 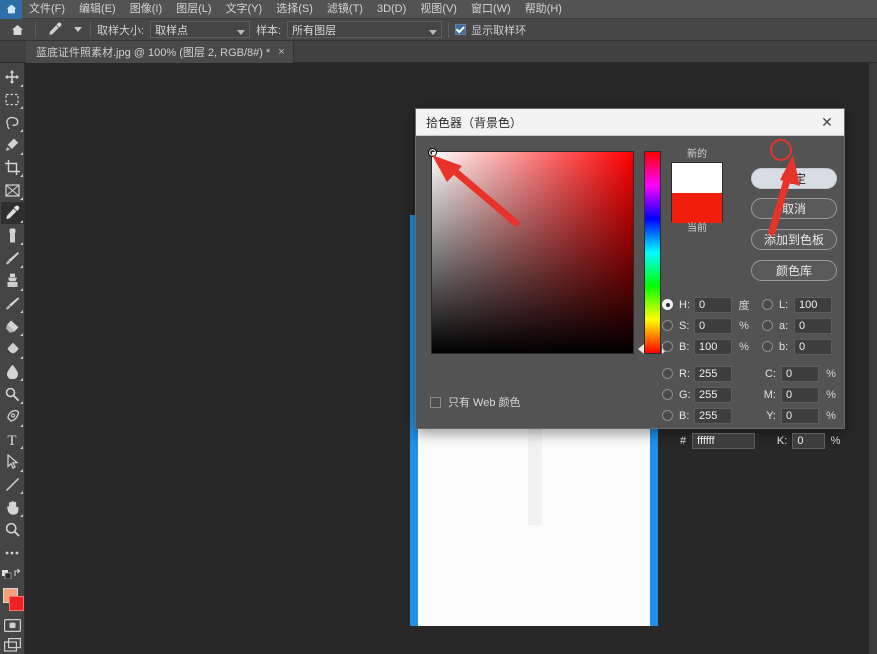 I want to click on foreground-background-color, so click(x=12, y=601).